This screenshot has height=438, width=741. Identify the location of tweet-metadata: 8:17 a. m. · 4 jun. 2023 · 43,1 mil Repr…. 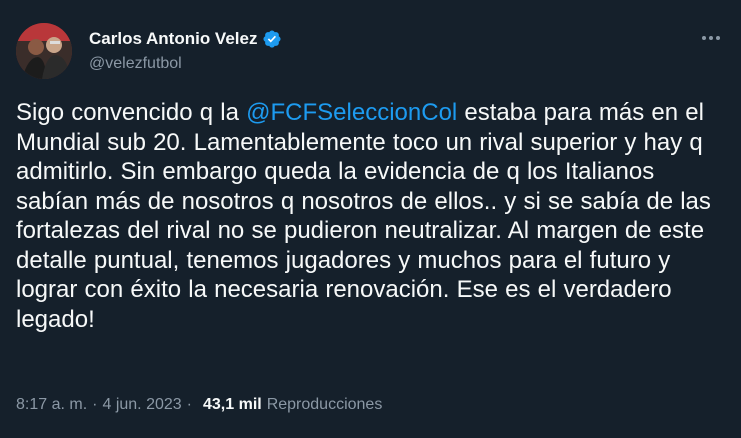
(199, 405).